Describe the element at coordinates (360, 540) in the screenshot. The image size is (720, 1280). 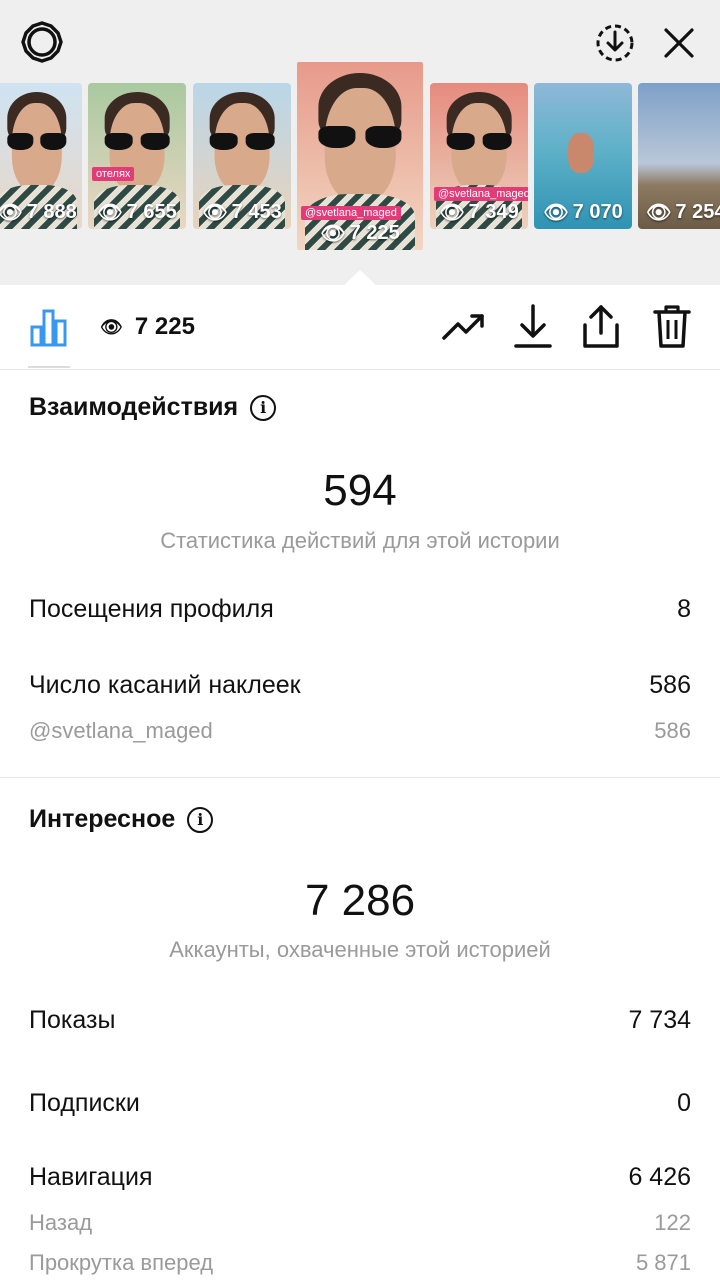
I see `interactions-caption: Статистика действий для этой истории` at that location.